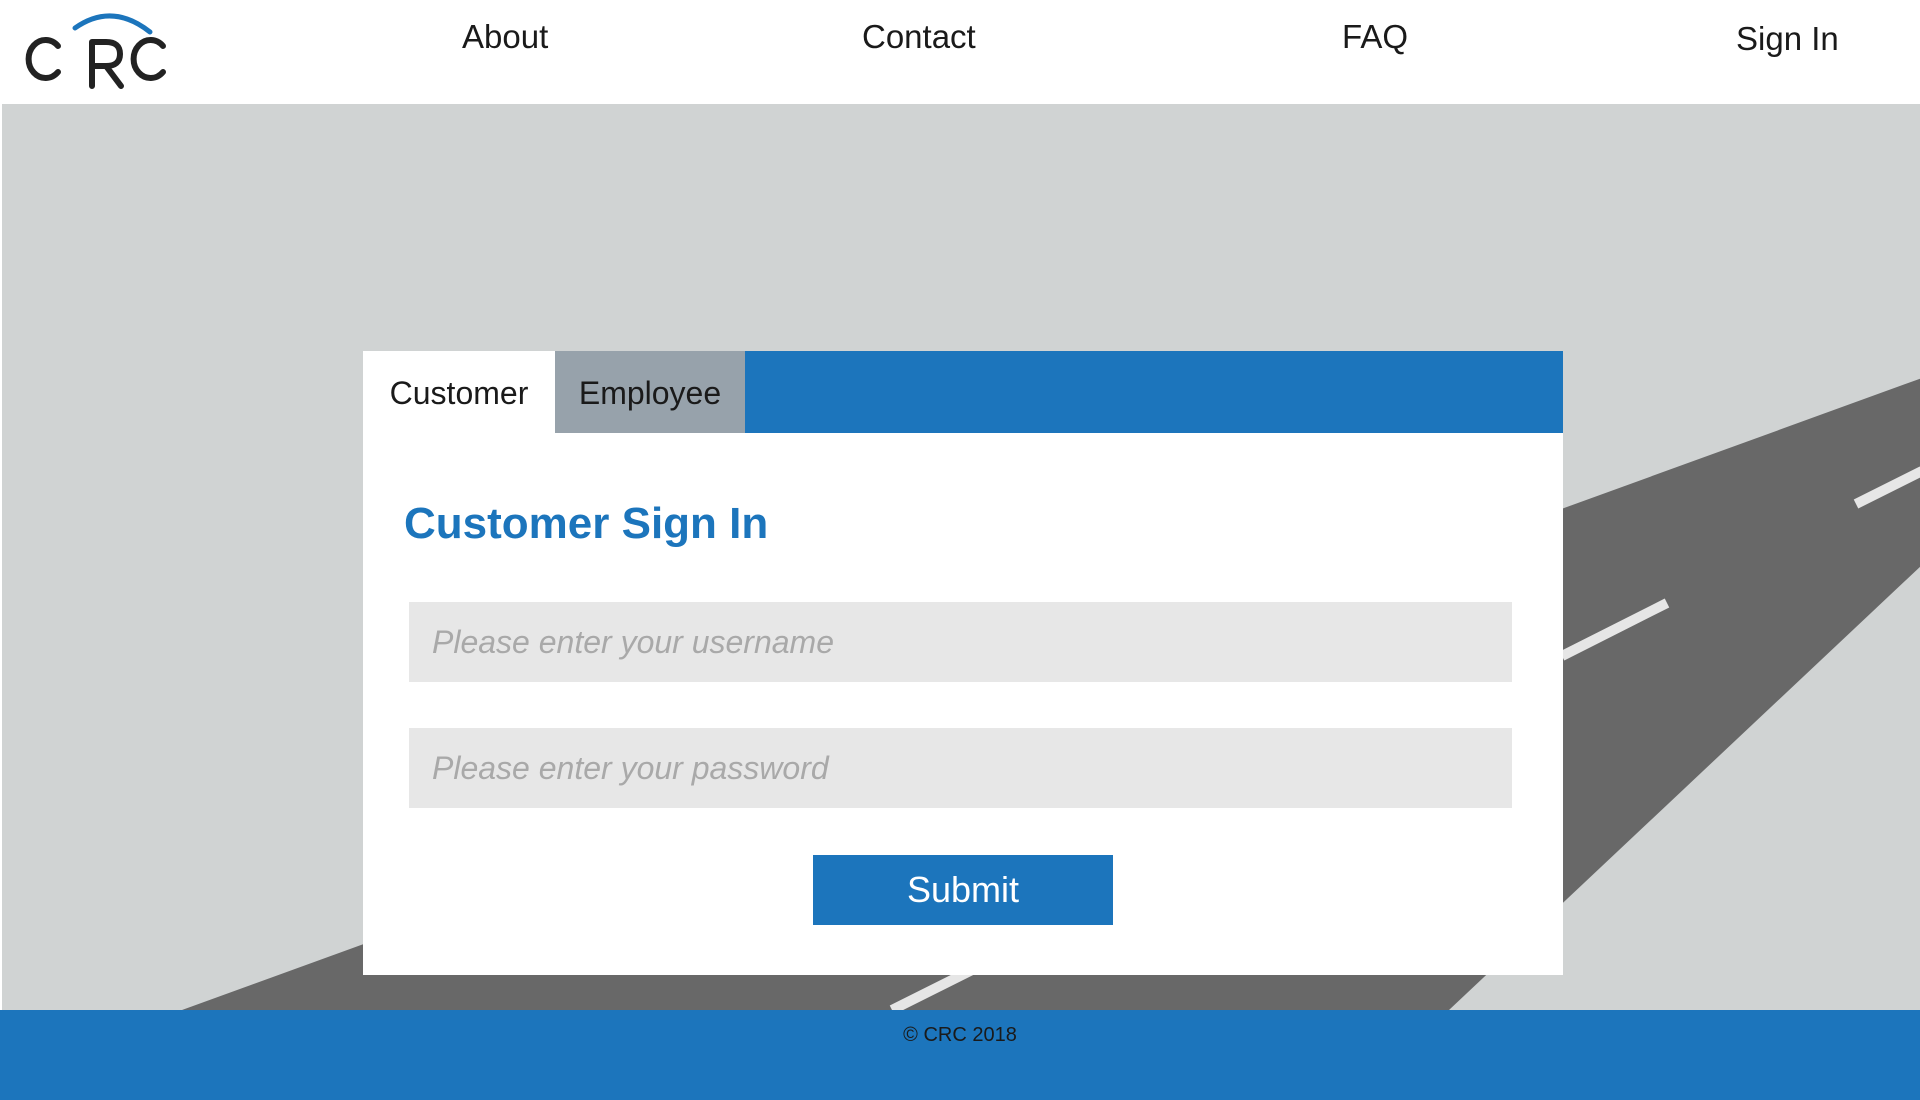 This screenshot has height=1100, width=1920. I want to click on username-input, so click(960, 642).